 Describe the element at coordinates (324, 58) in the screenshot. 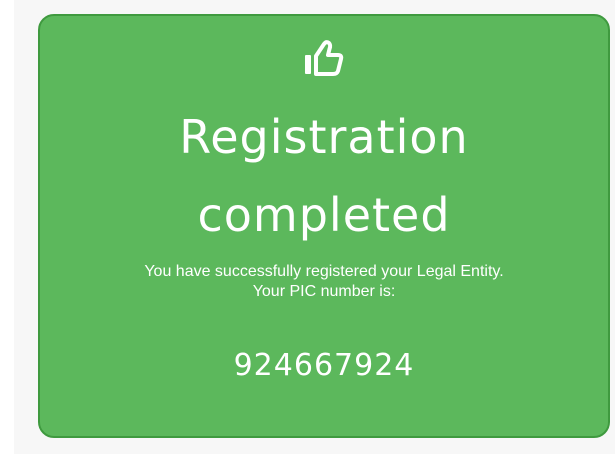

I see `thumbs-up-icon` at that location.